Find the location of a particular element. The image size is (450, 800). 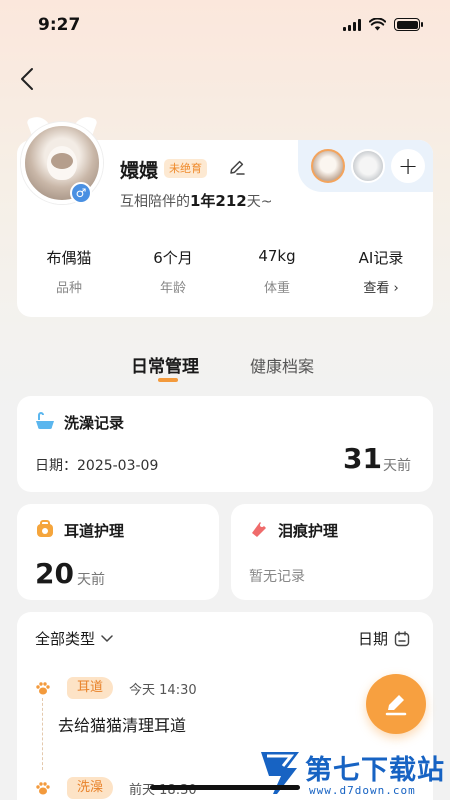

calendar-icon is located at coordinates (402, 638).